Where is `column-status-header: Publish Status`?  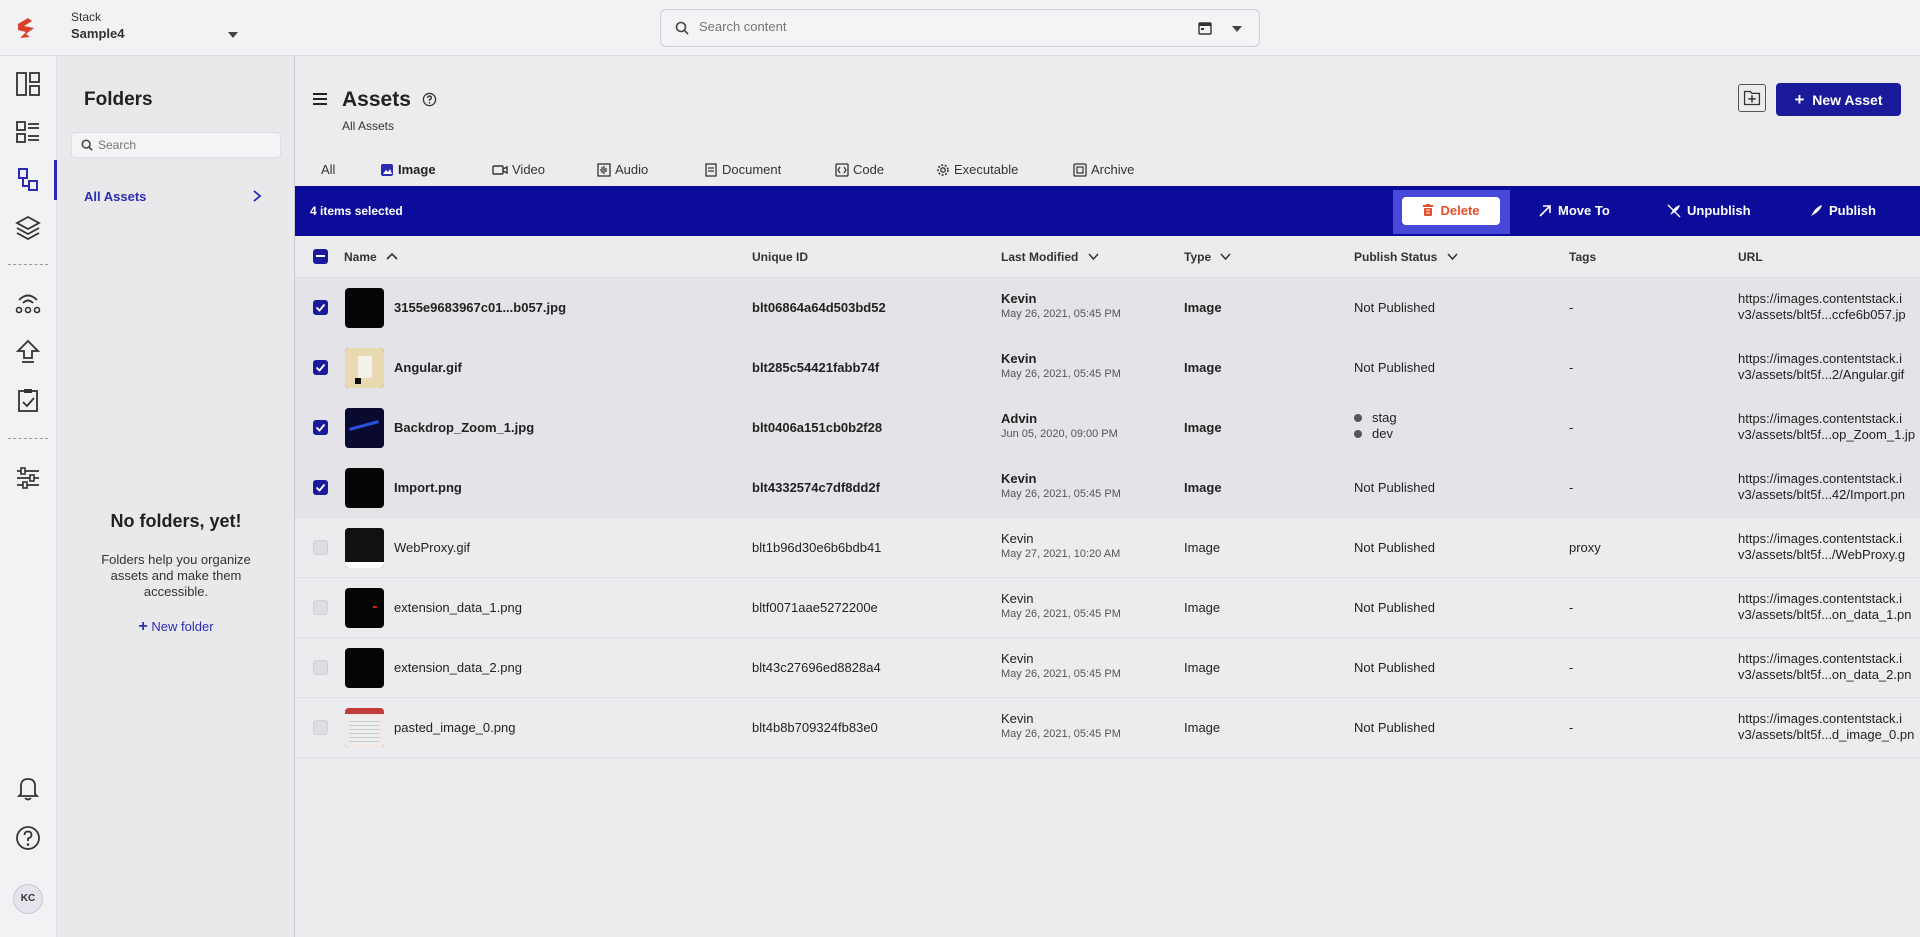 column-status-header: Publish Status is located at coordinates (1406, 257).